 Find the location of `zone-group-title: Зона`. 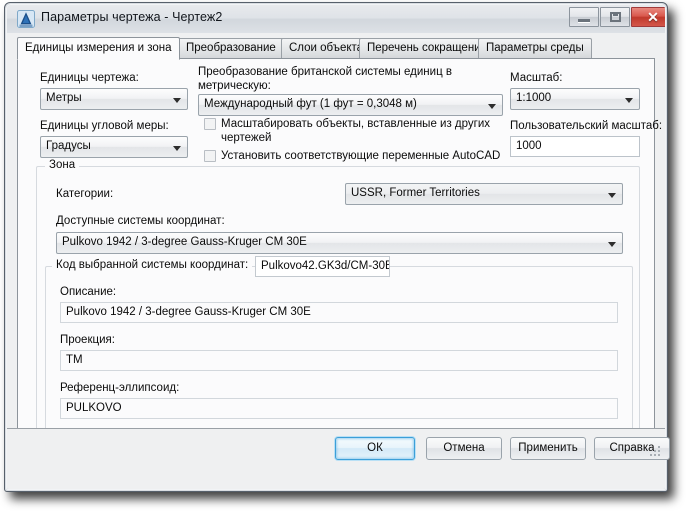

zone-group-title: Зона is located at coordinates (62, 165).